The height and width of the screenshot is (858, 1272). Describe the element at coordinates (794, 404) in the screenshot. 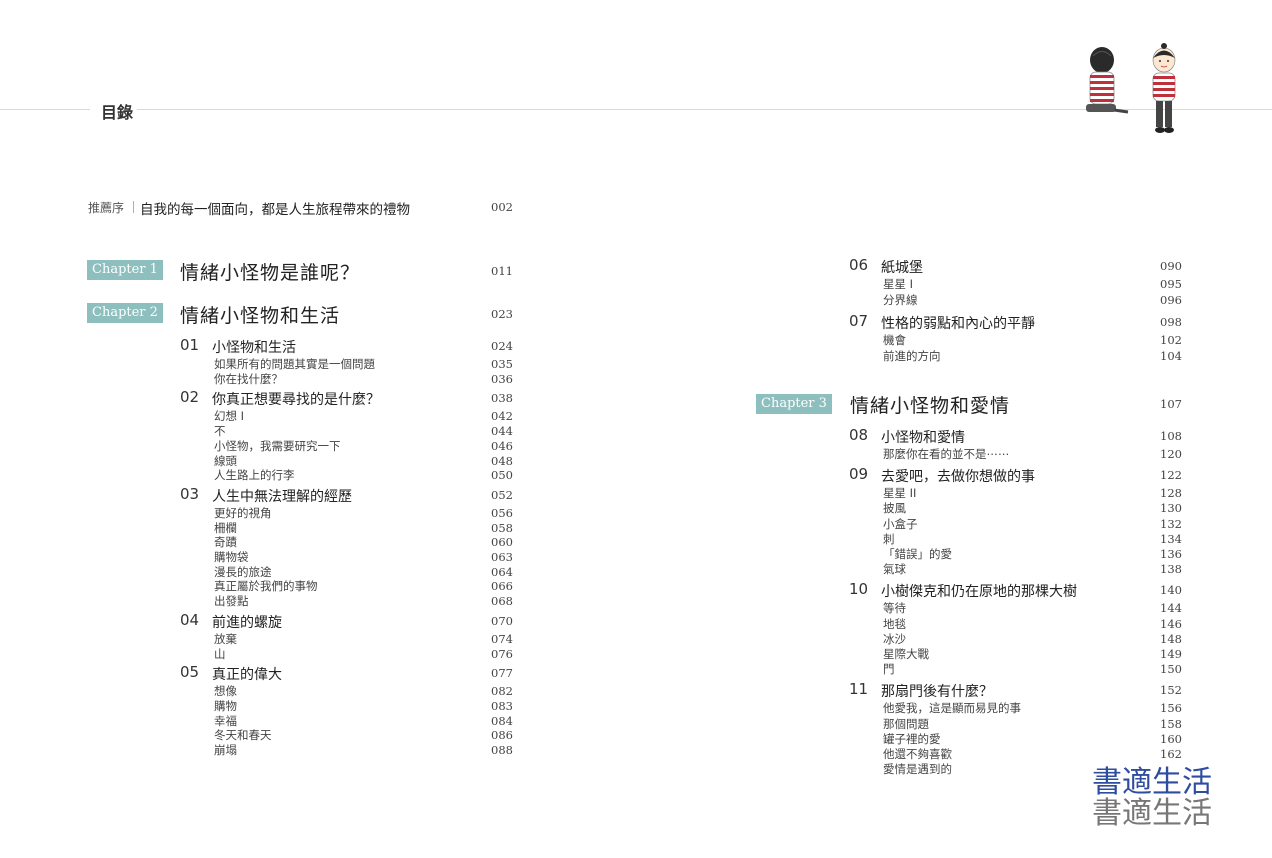

I see `chapter-3-badge: Chapter 3` at that location.